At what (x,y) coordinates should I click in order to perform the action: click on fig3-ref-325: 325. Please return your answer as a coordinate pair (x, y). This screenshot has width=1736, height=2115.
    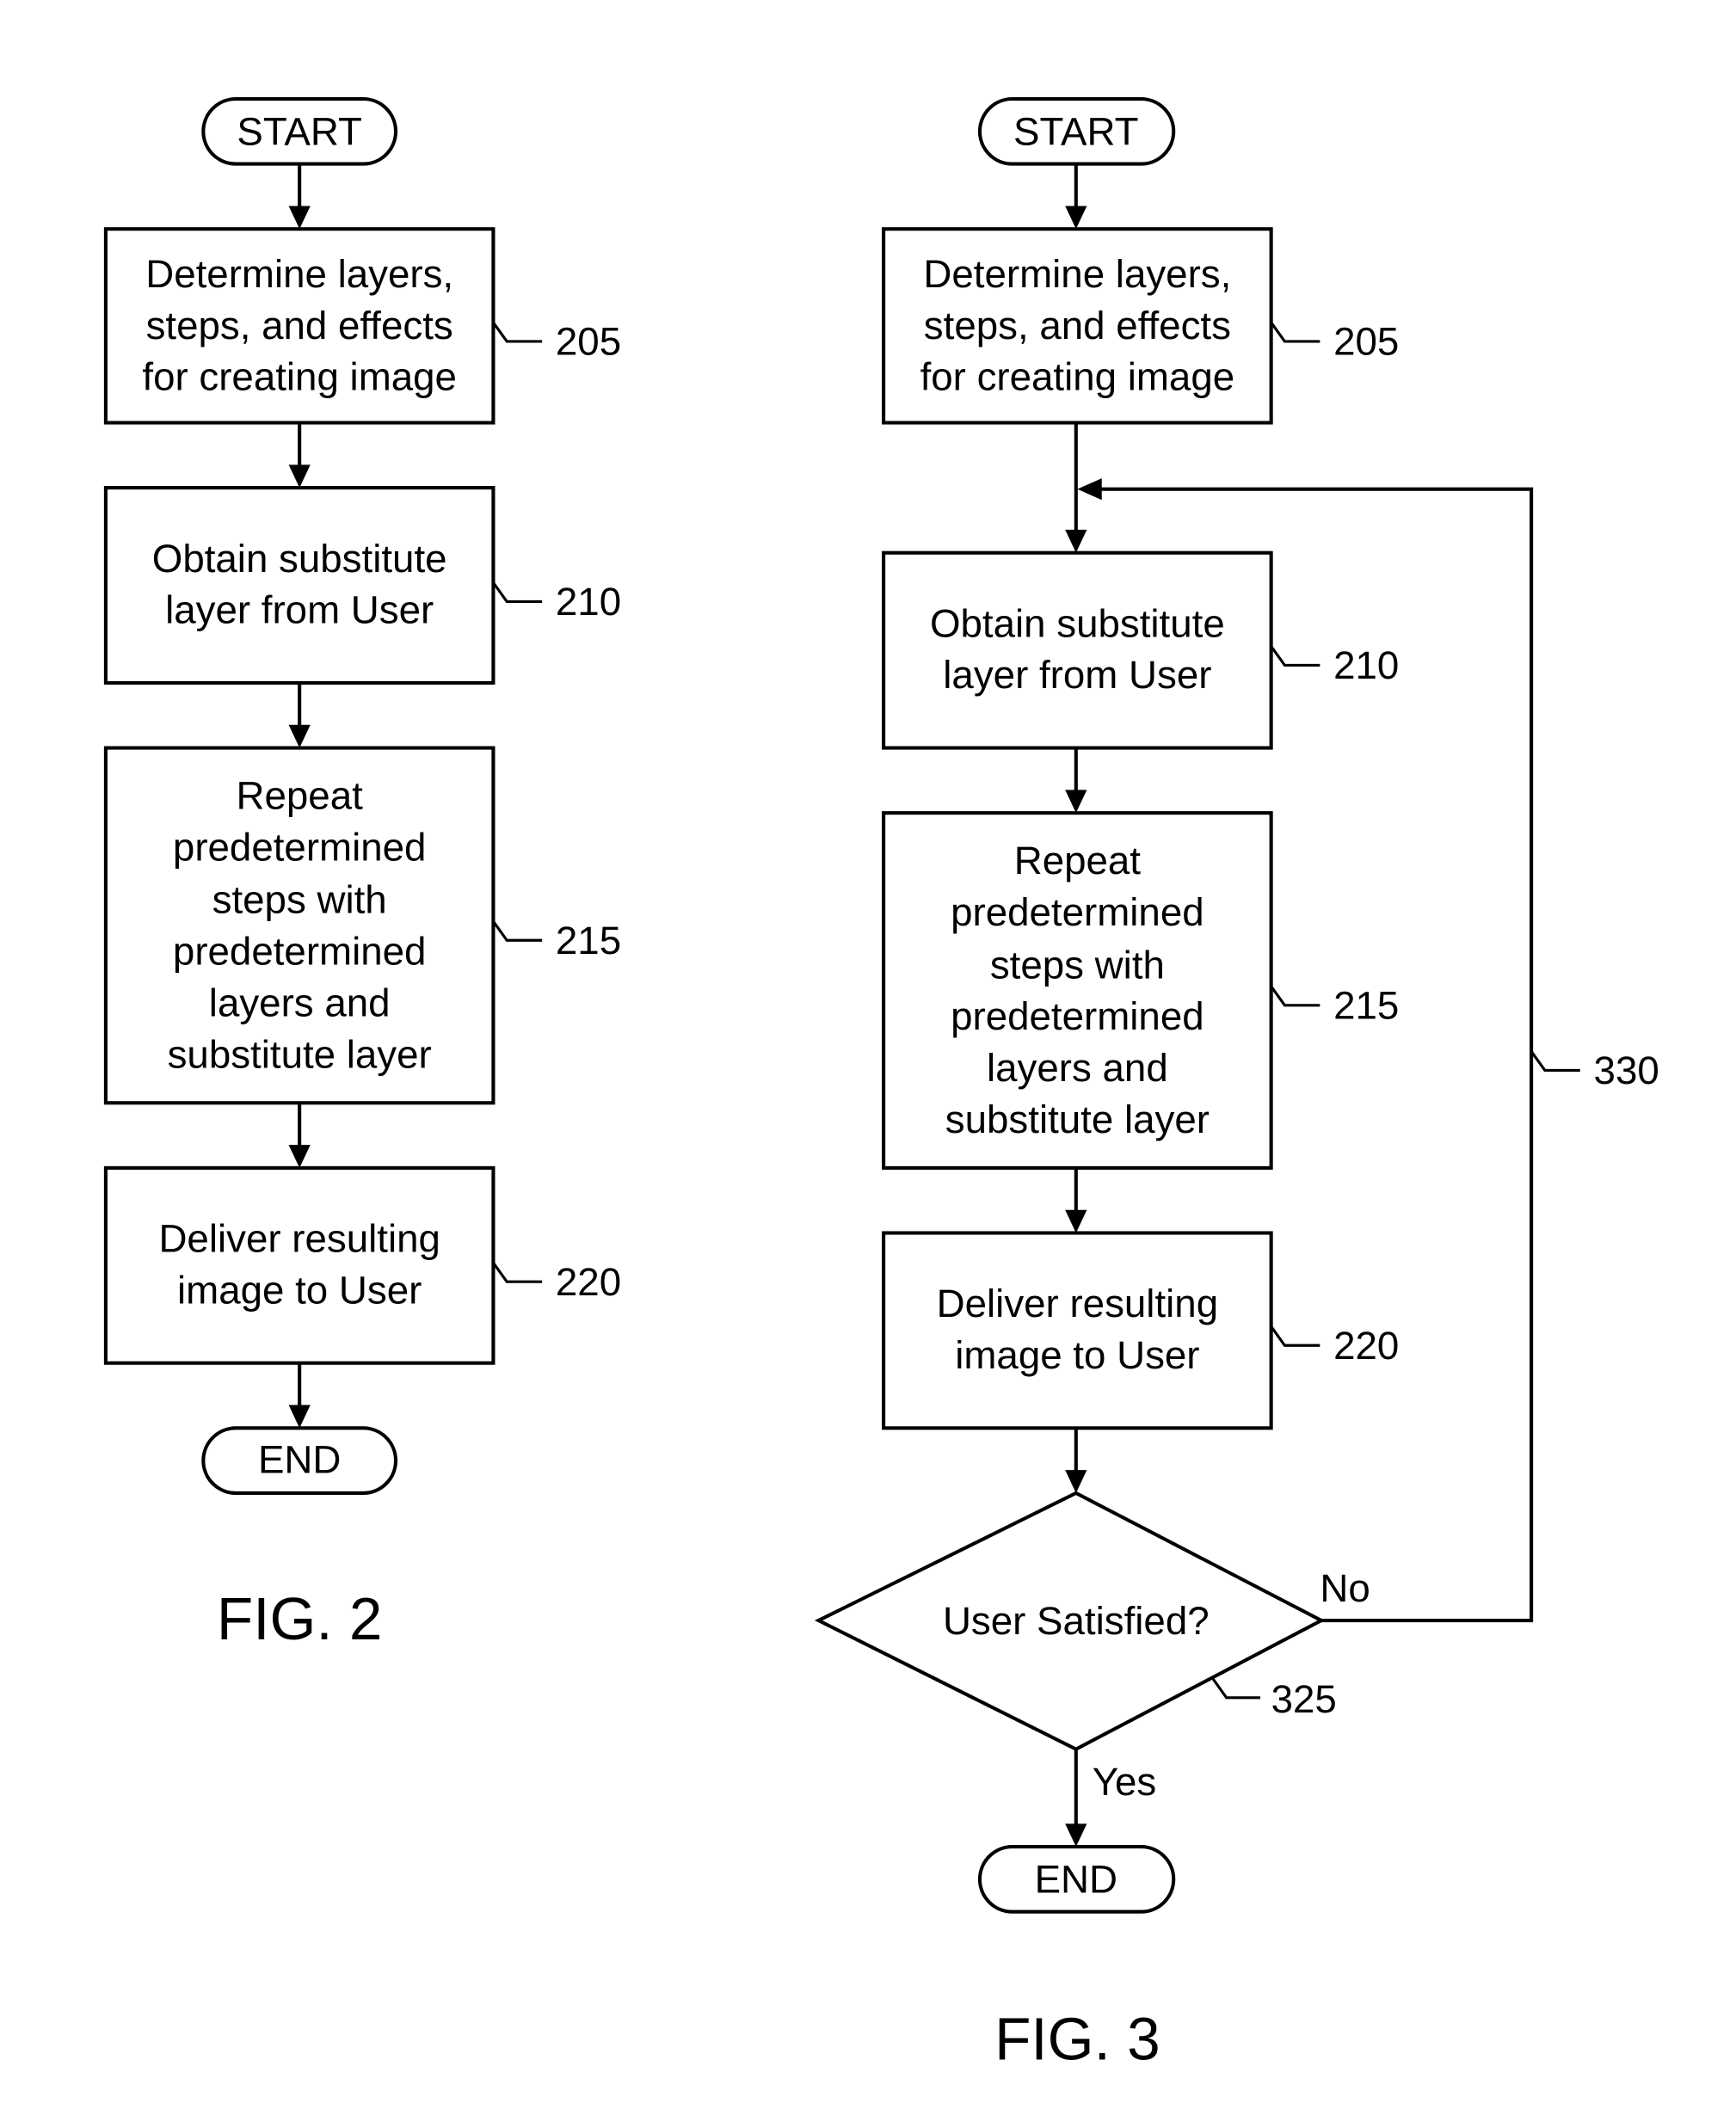
    Looking at the image, I should click on (1304, 1699).